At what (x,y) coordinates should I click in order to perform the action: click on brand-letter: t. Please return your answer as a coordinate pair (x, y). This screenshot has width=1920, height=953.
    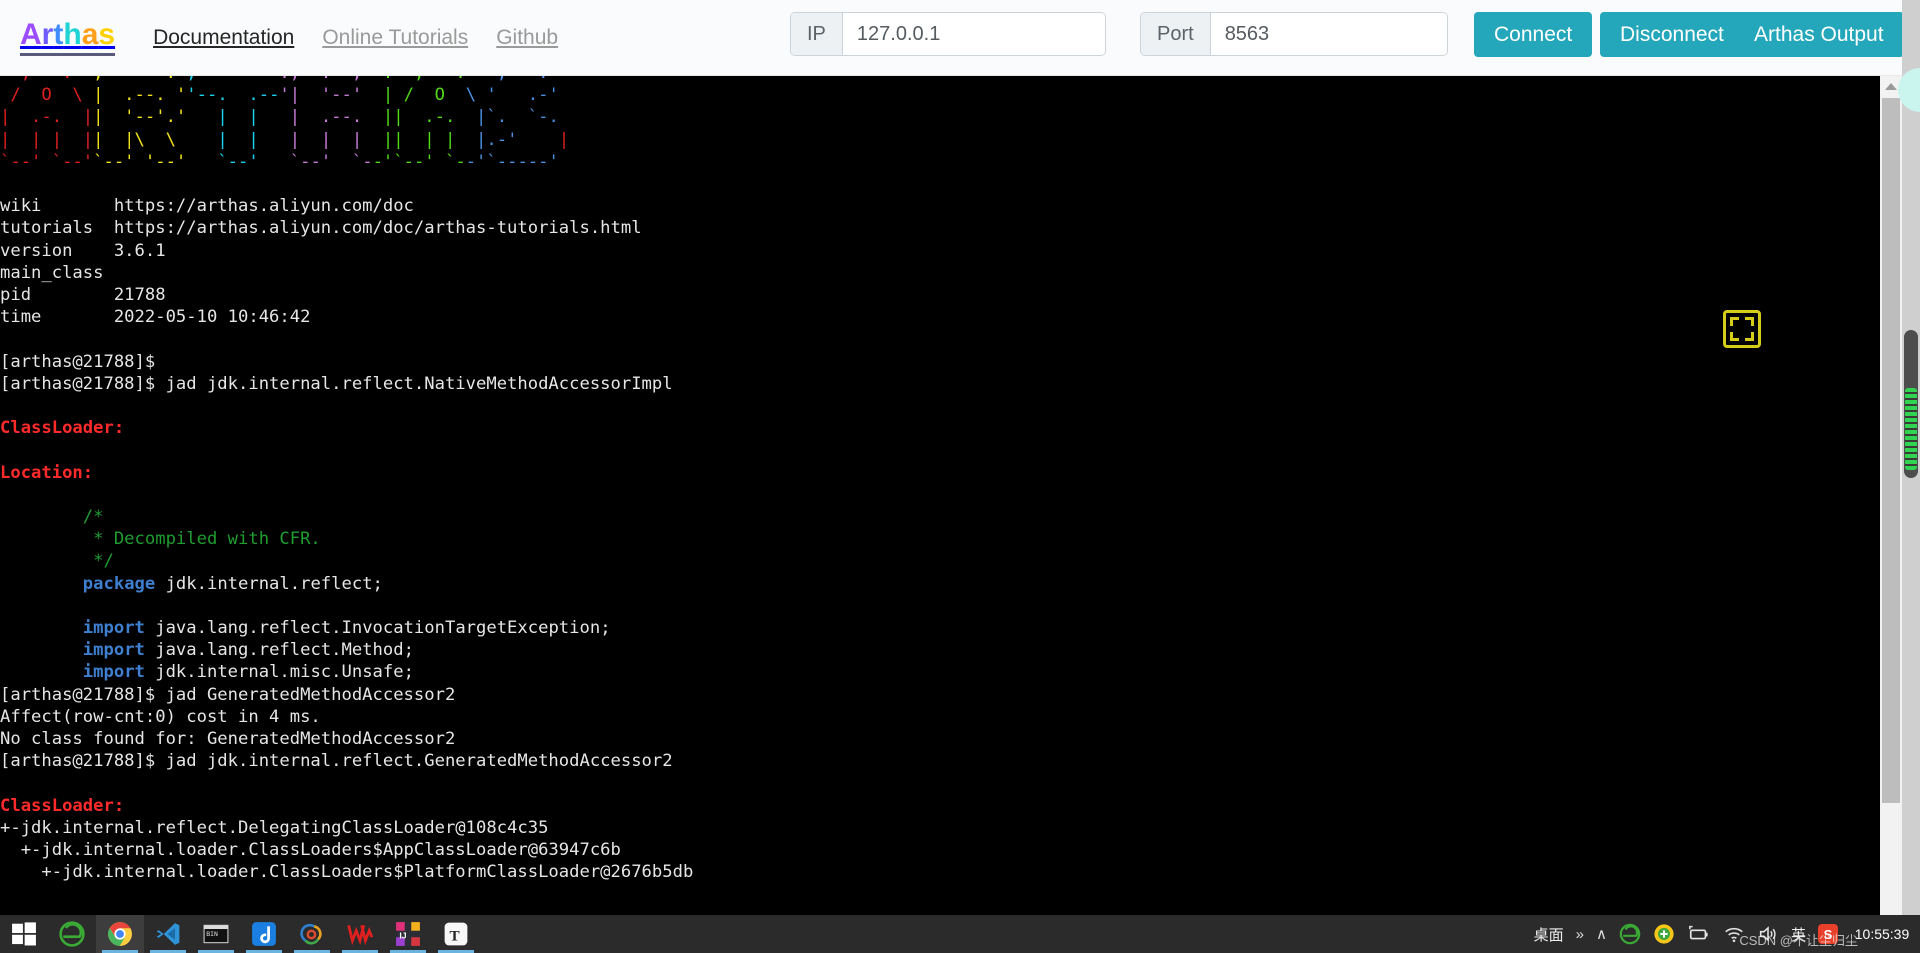
    Looking at the image, I should click on (58, 34).